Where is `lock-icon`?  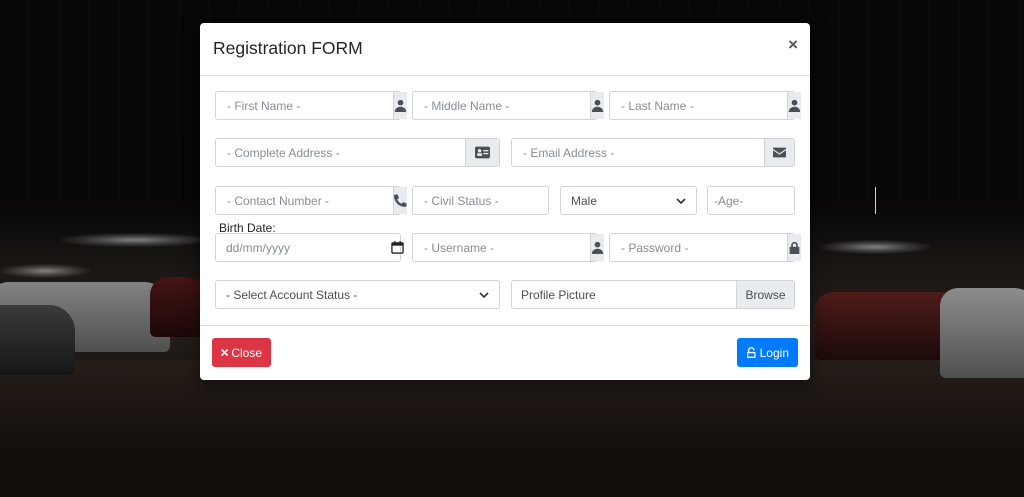
lock-icon is located at coordinates (794, 247).